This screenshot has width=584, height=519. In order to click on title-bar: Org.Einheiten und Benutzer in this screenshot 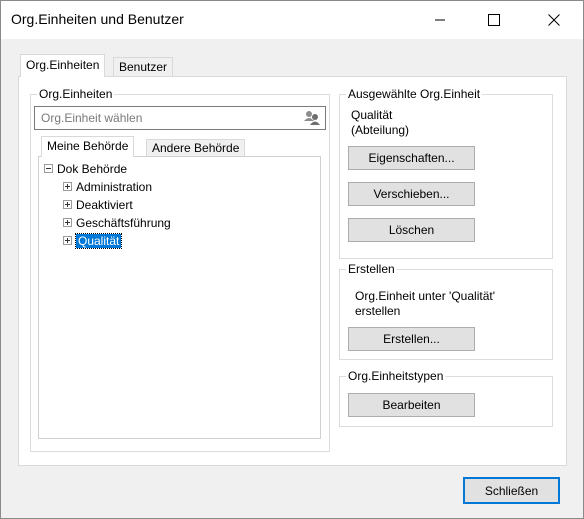, I will do `click(292, 20)`.